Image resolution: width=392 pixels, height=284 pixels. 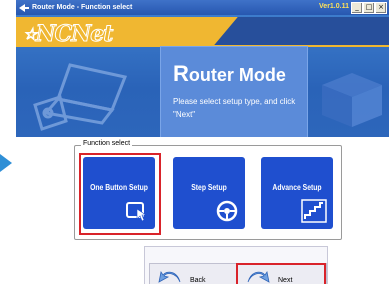 What do you see at coordinates (24, 7) in the screenshot?
I see `app-icon` at bounding box center [24, 7].